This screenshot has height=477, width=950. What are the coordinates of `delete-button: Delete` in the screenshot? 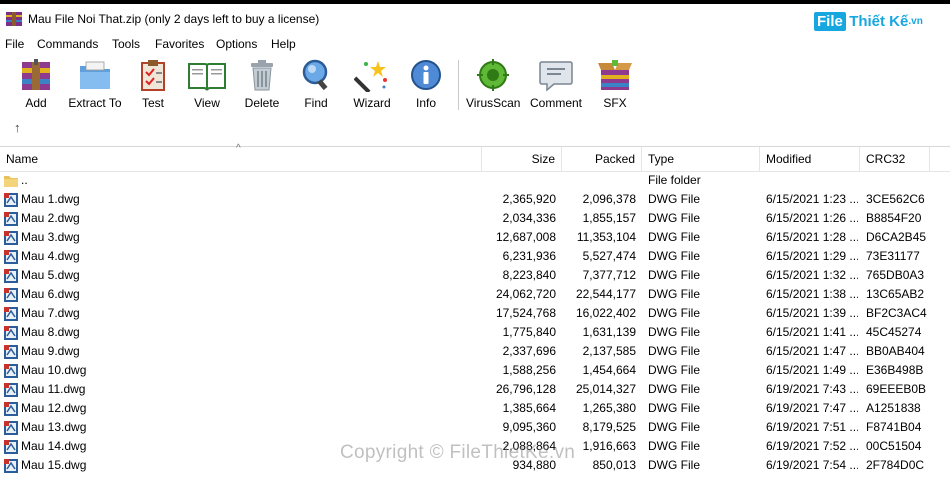 It's located at (262, 86).